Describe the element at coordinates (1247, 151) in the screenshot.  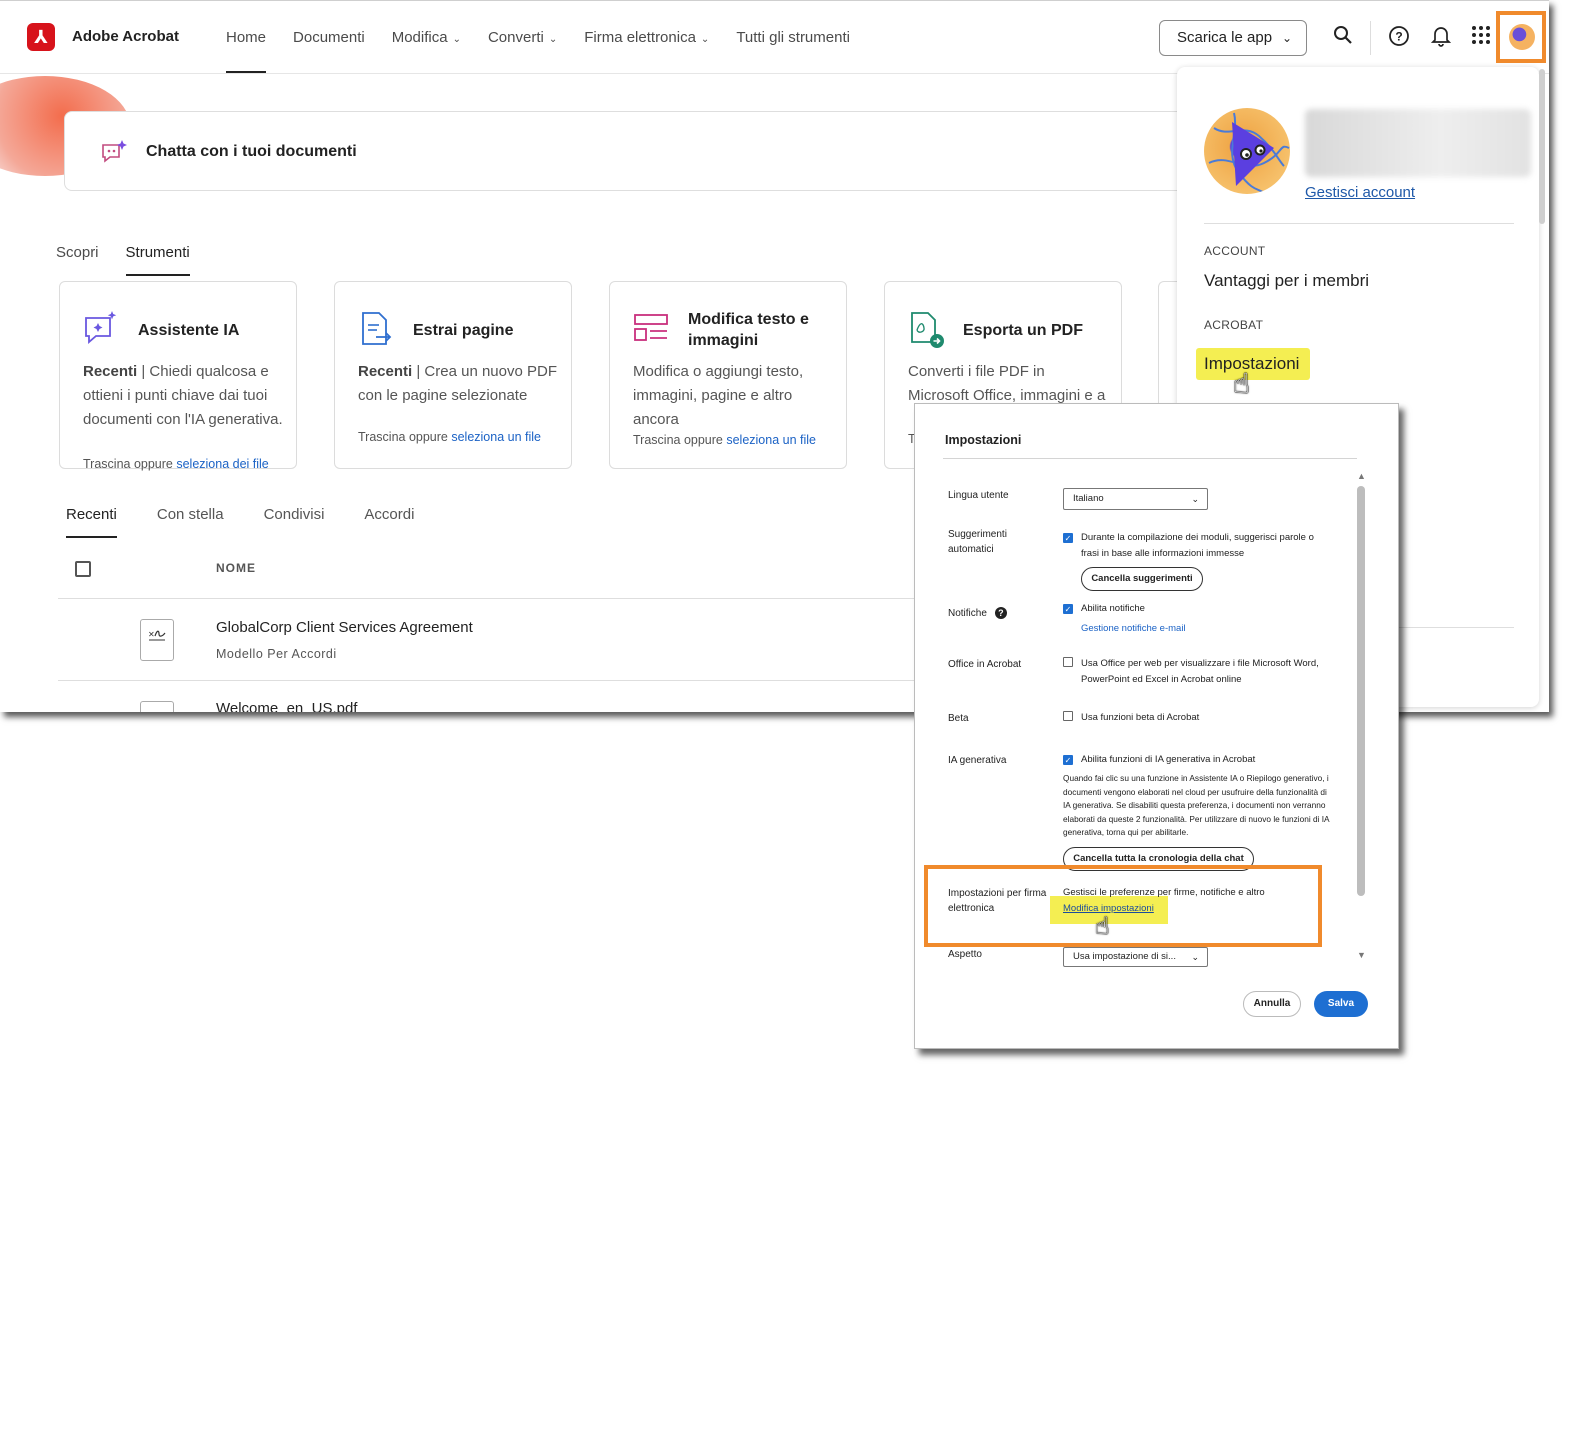
I see `profile-avatar` at that location.